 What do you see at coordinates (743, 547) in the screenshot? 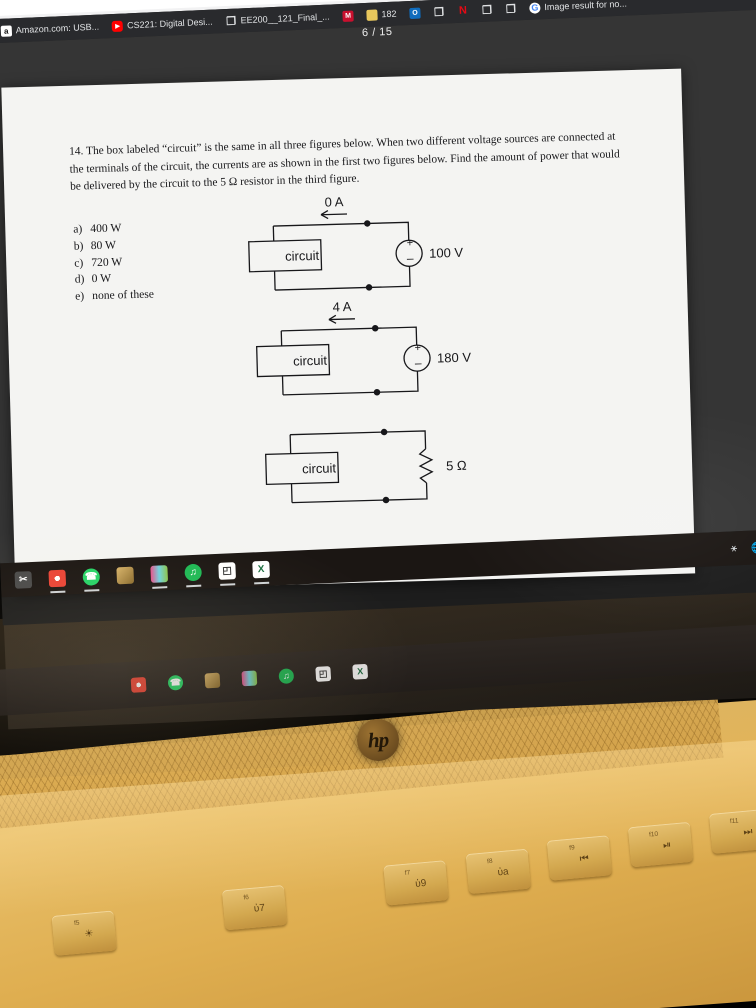
I see `system-tray: ⚹ 🌐 ⌃` at bounding box center [743, 547].